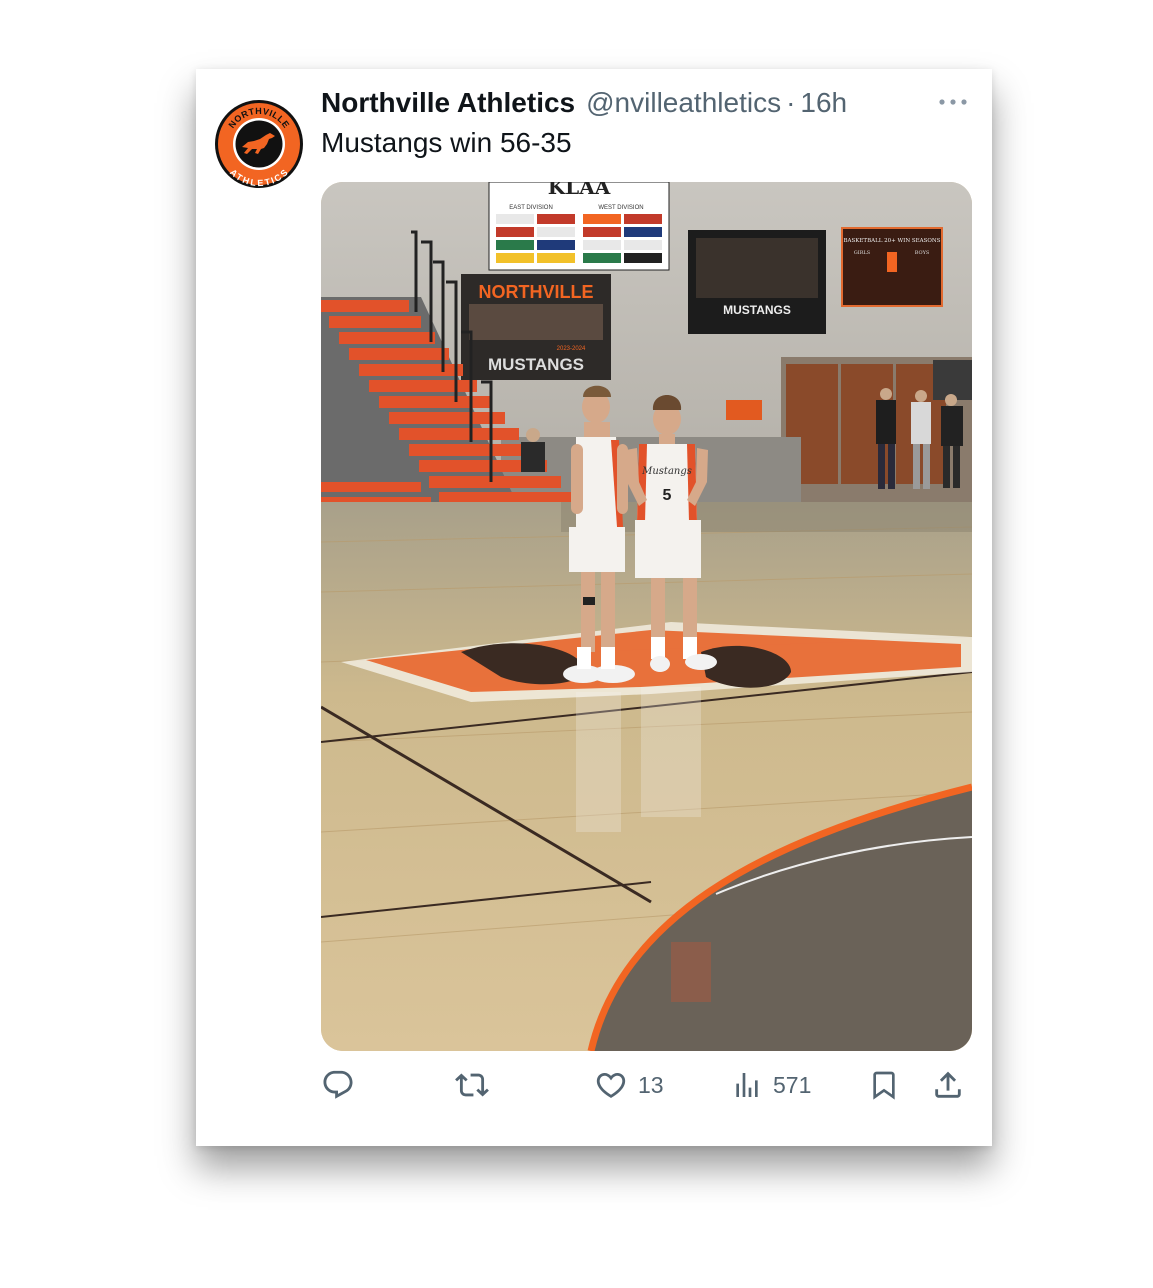 This screenshot has height=1288, width=1153. I want to click on reply-button, so click(343, 1085).